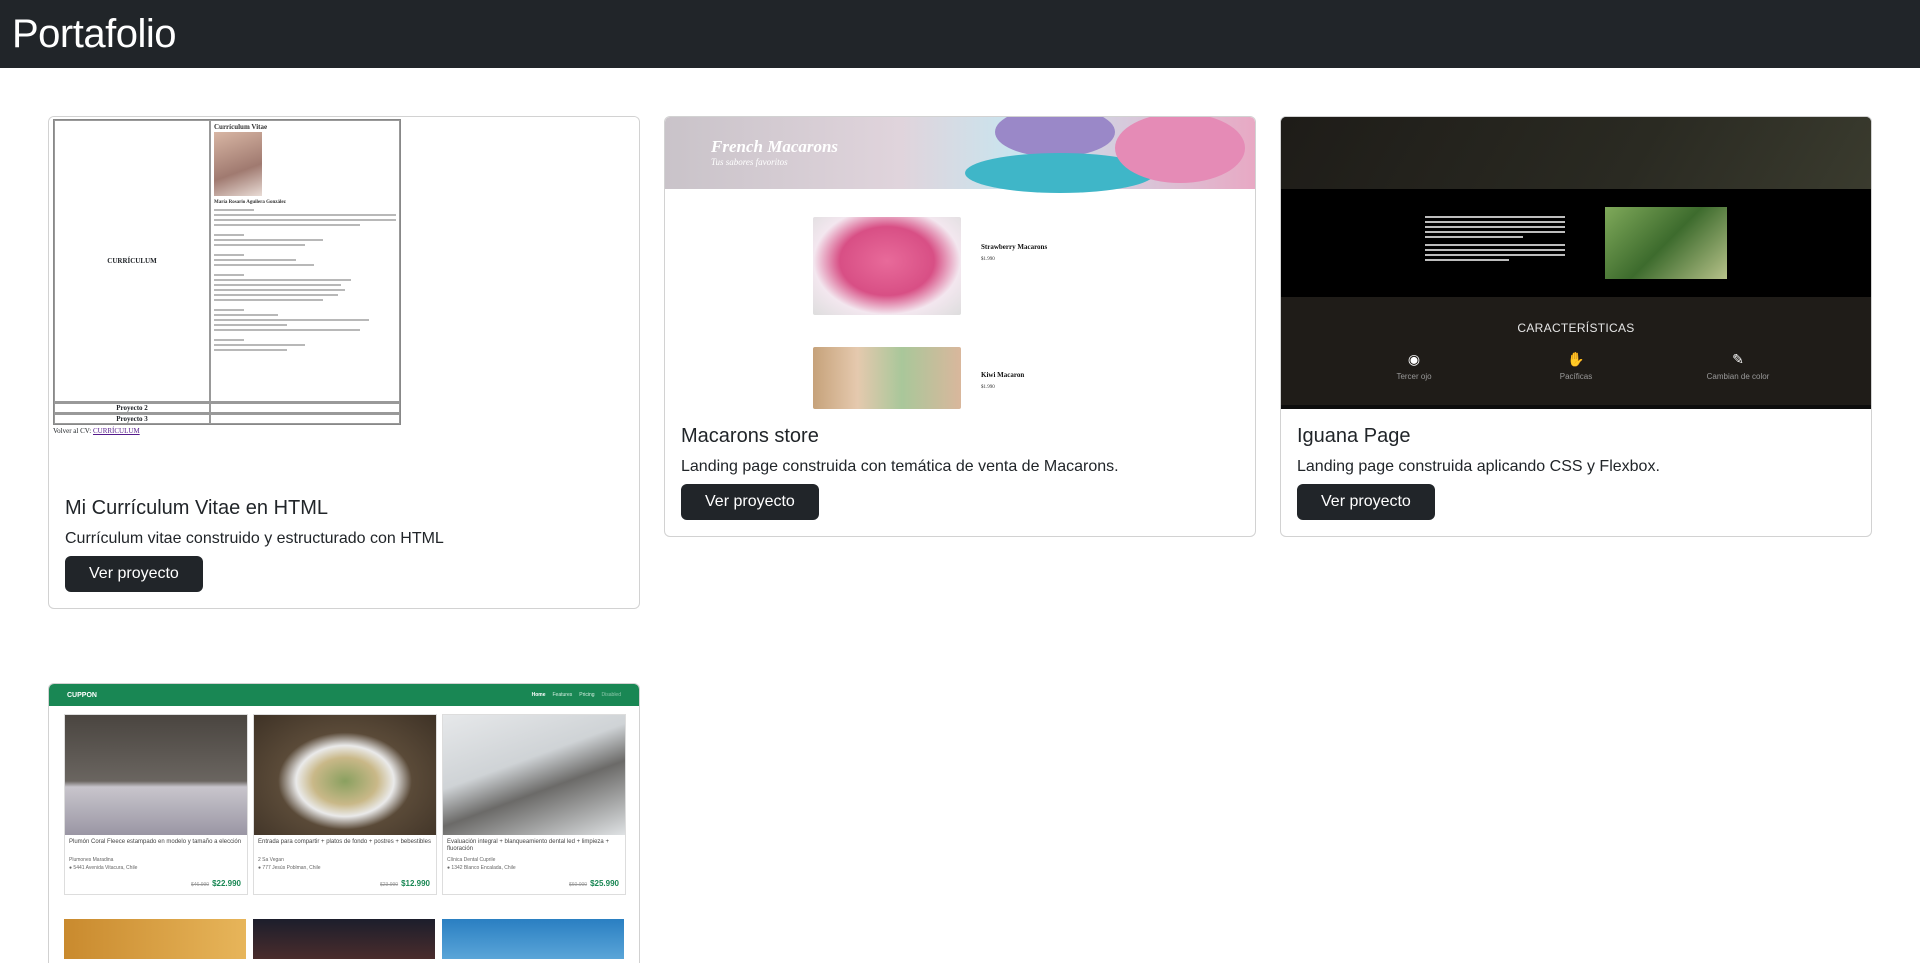 Image resolution: width=1920 pixels, height=963 pixels. What do you see at coordinates (94, 34) in the screenshot?
I see `navbar-brand: Portafolio` at bounding box center [94, 34].